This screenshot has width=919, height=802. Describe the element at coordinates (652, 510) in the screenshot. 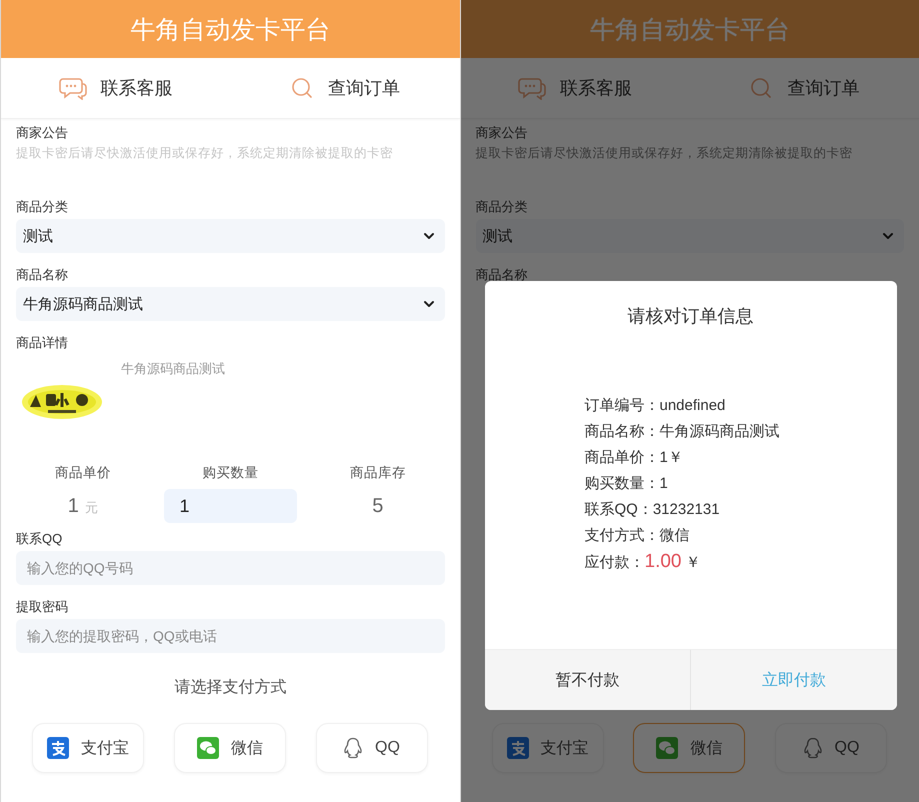

I see `order-info-line: 联系QQ：31232131` at that location.